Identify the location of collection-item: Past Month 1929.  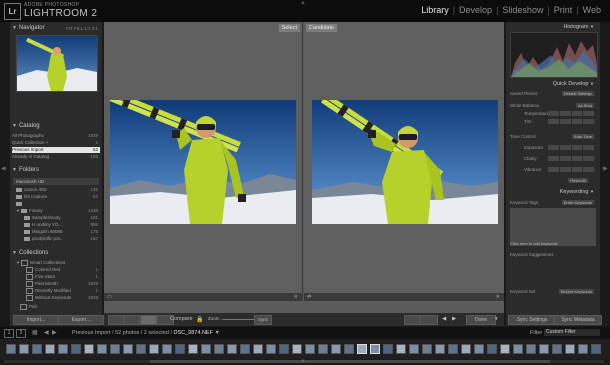
(56, 284).